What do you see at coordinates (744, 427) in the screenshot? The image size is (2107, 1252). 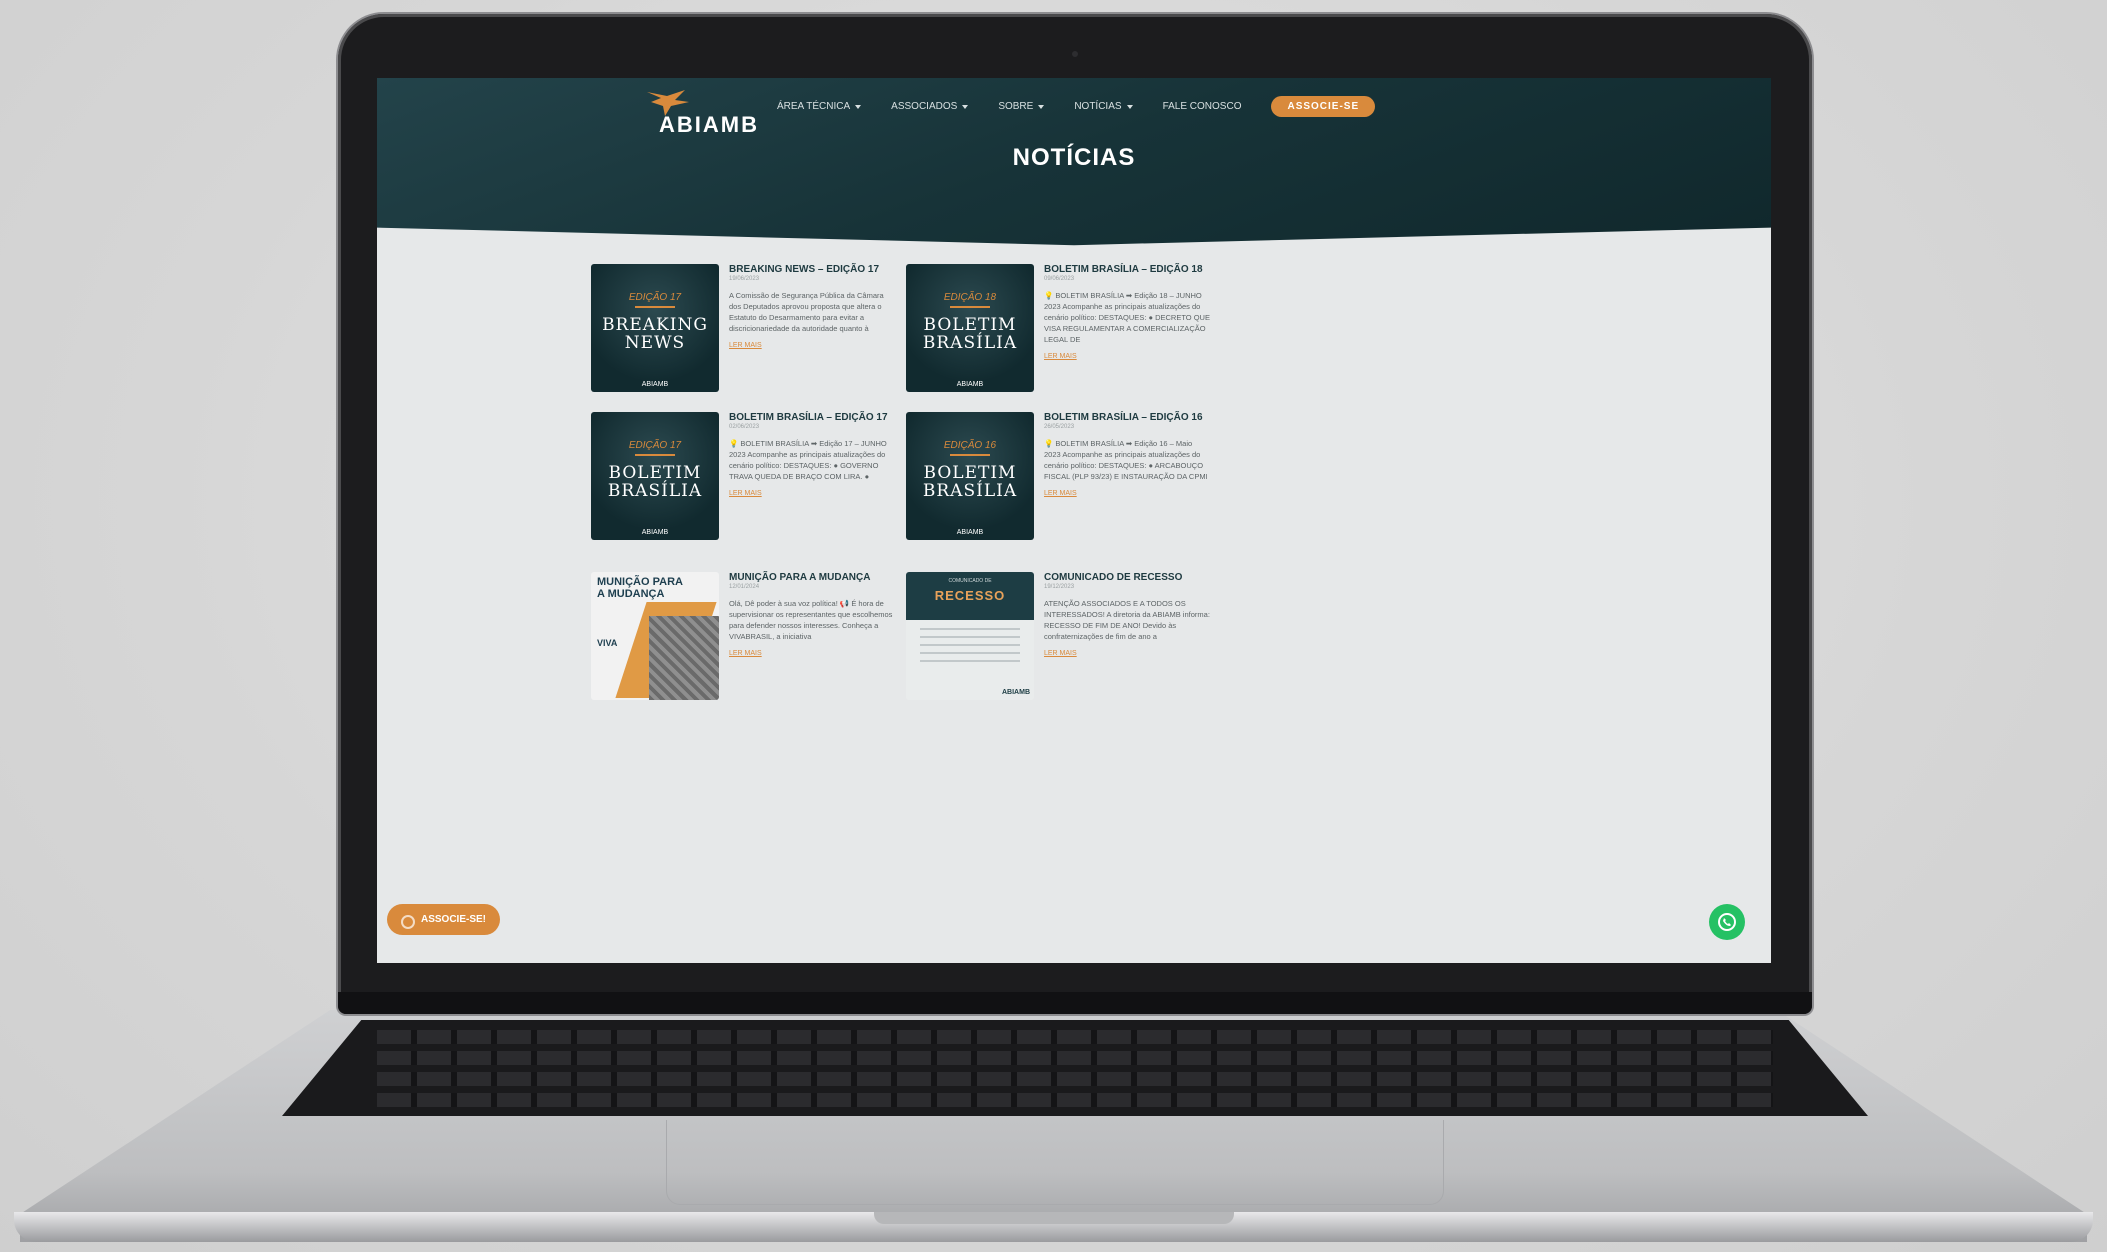 I see `news-date: 02/06/2023` at bounding box center [744, 427].